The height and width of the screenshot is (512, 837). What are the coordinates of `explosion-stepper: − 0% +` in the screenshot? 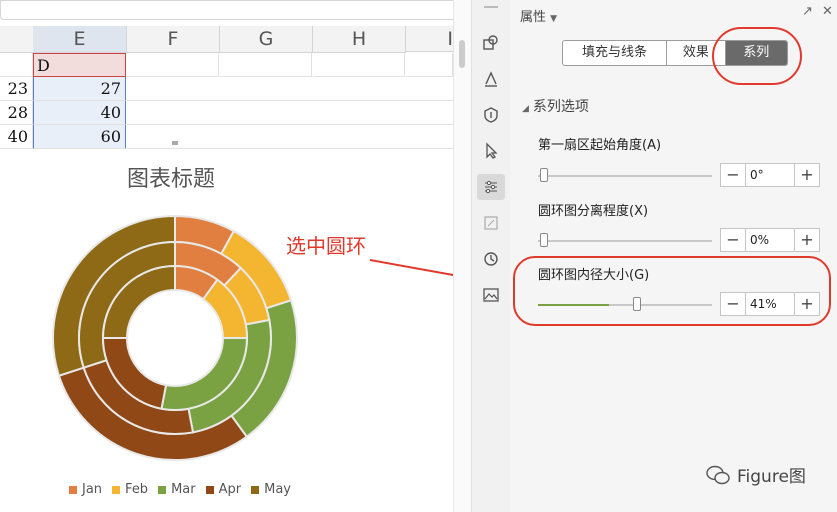 It's located at (770, 240).